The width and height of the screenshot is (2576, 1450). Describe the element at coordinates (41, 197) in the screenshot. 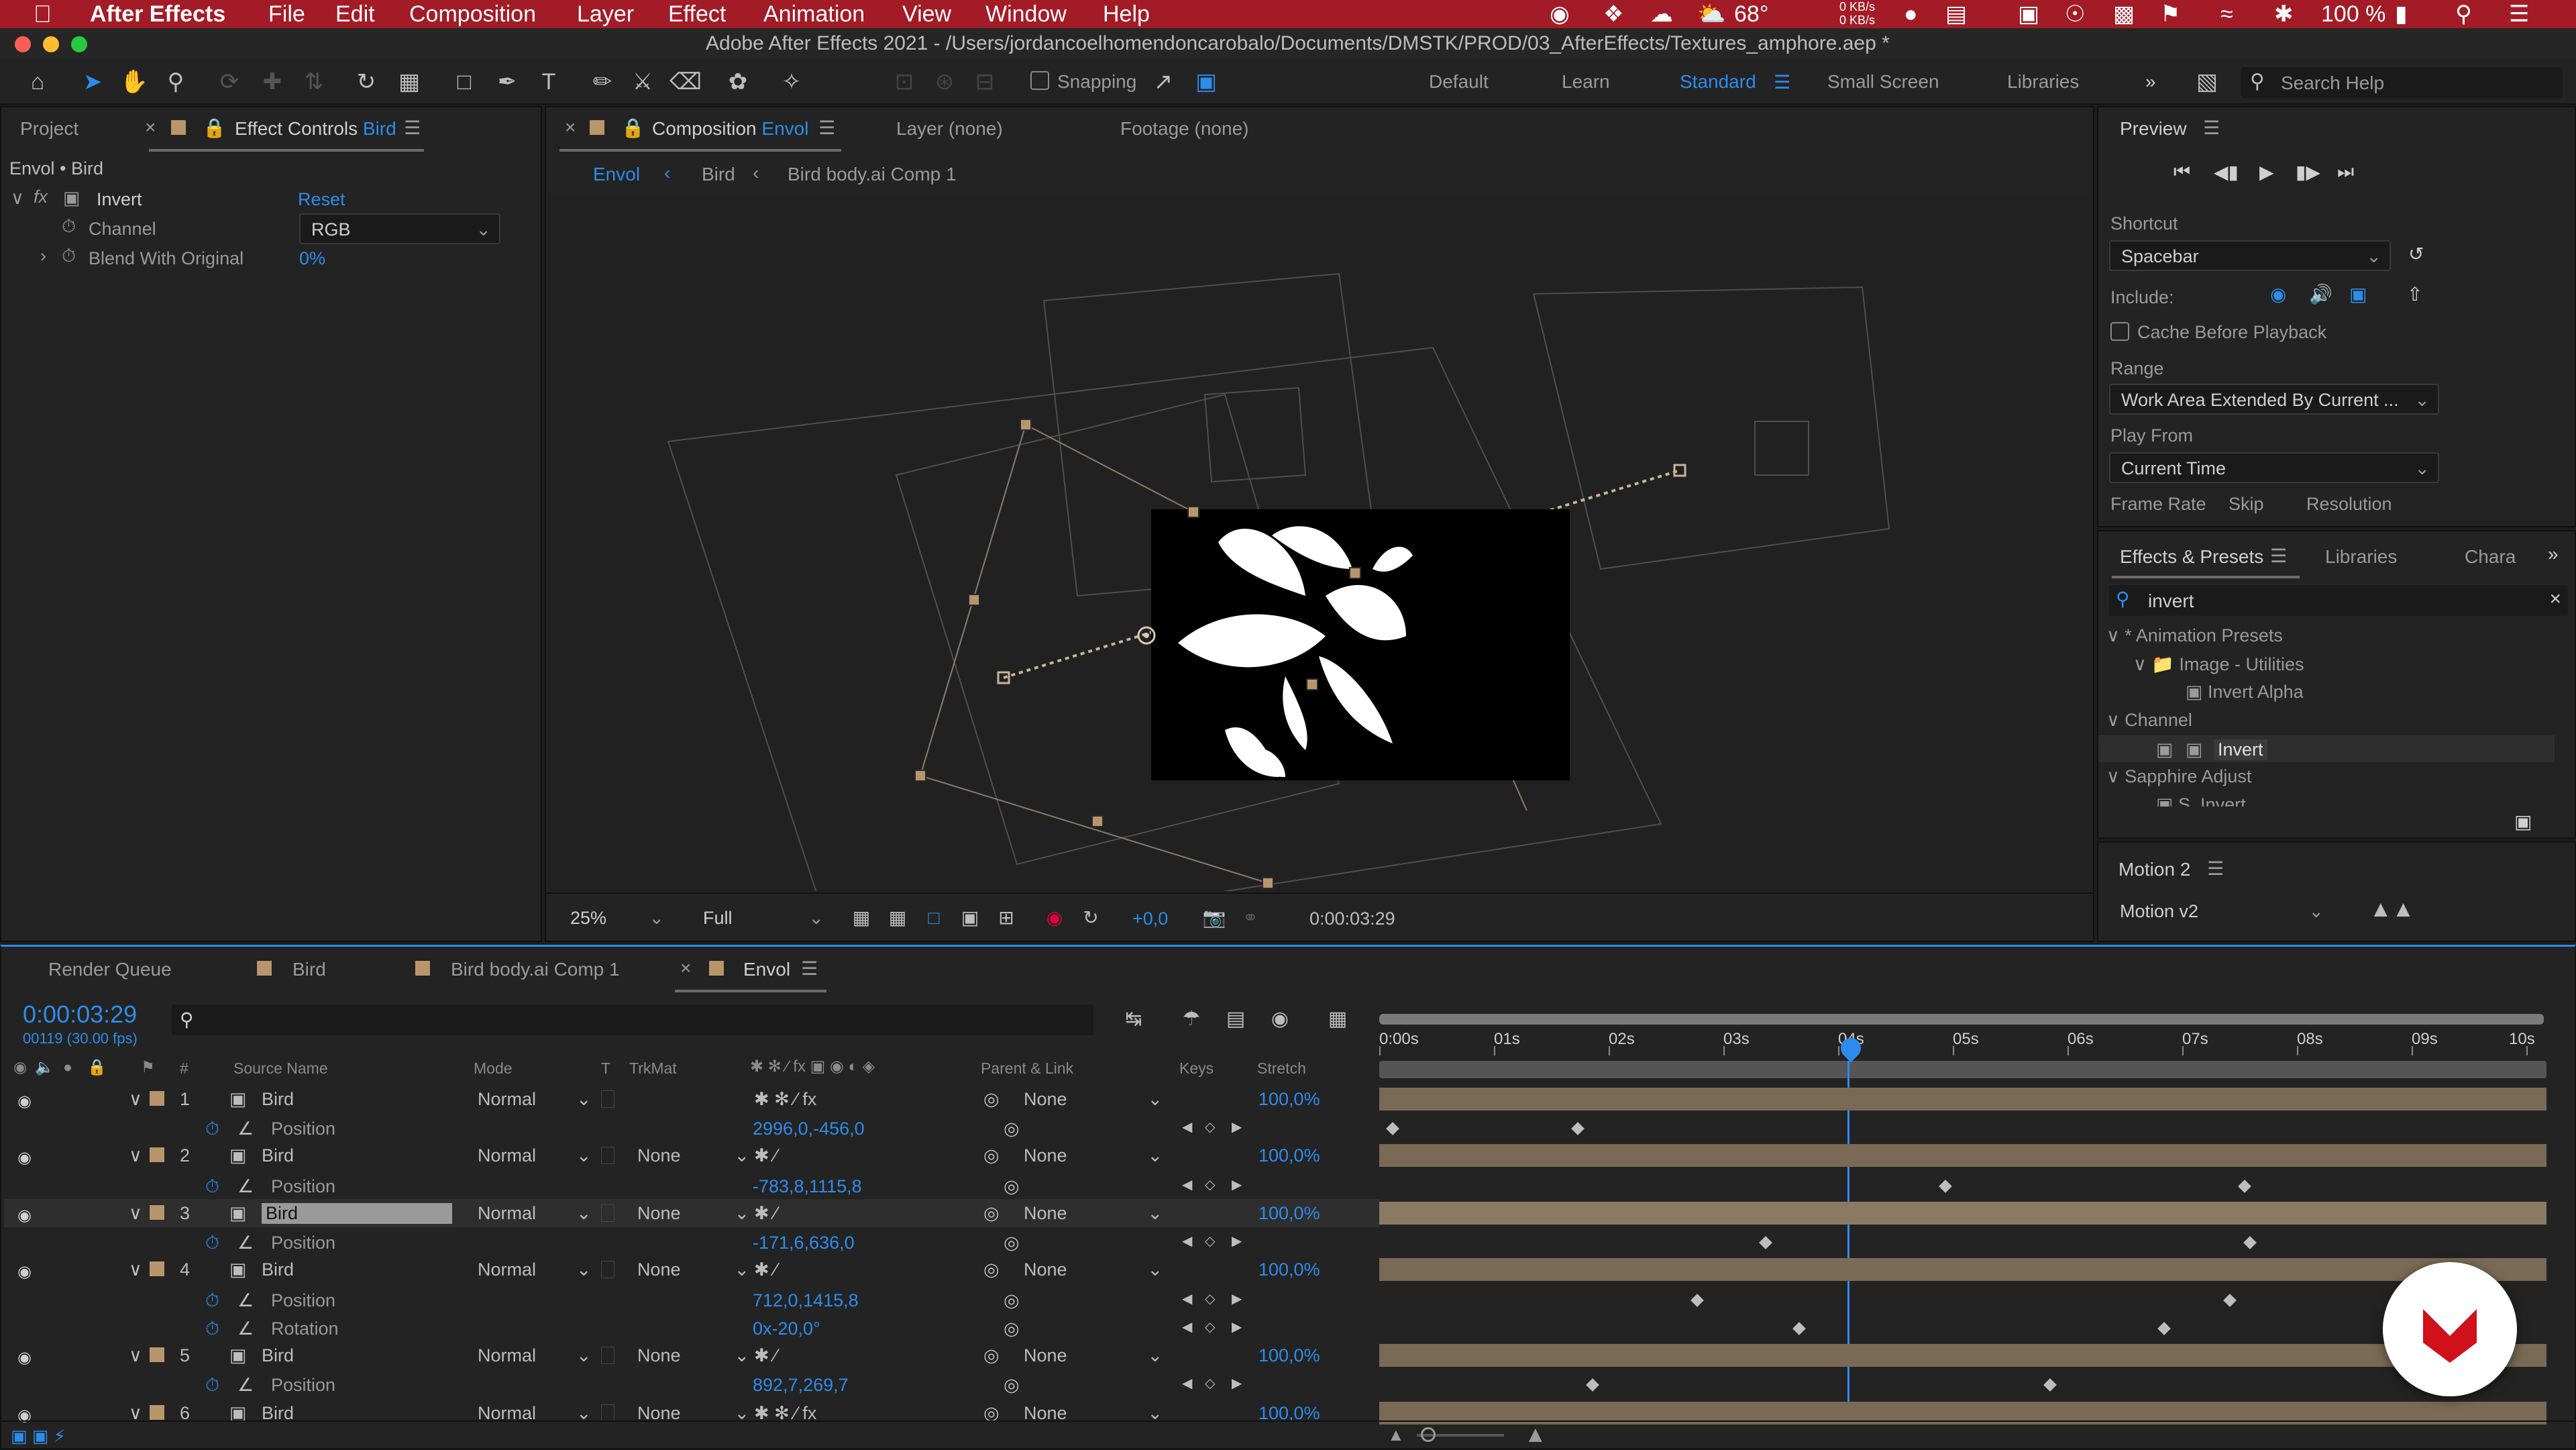

I see `fx-icon: fx` at that location.